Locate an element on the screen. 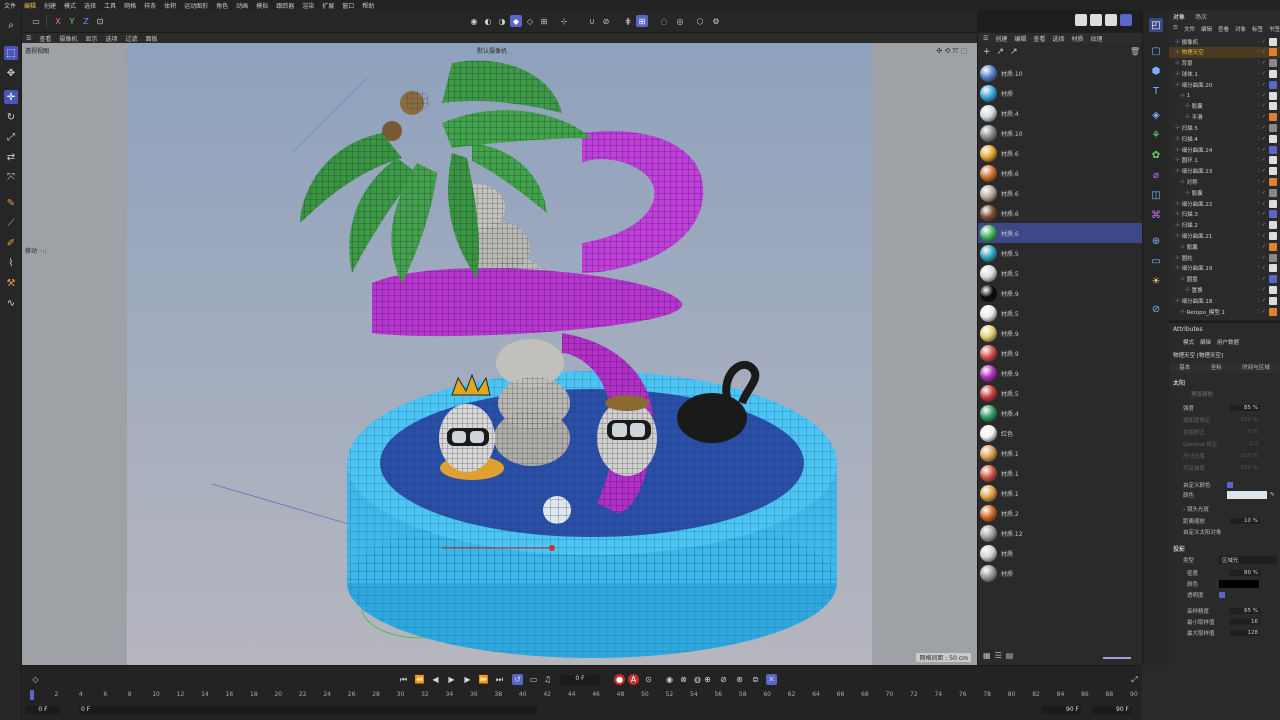 The image size is (1280, 720). menu-item-1: 编辑 is located at coordinates (30, 5).